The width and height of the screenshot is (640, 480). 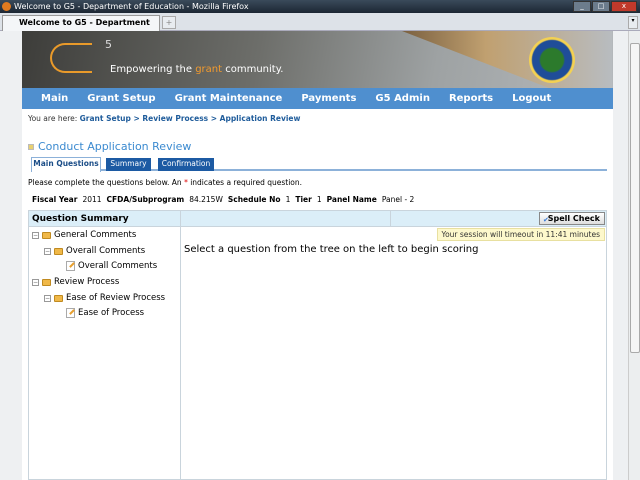 What do you see at coordinates (531, 98) in the screenshot?
I see `nav-logout: Logout` at bounding box center [531, 98].